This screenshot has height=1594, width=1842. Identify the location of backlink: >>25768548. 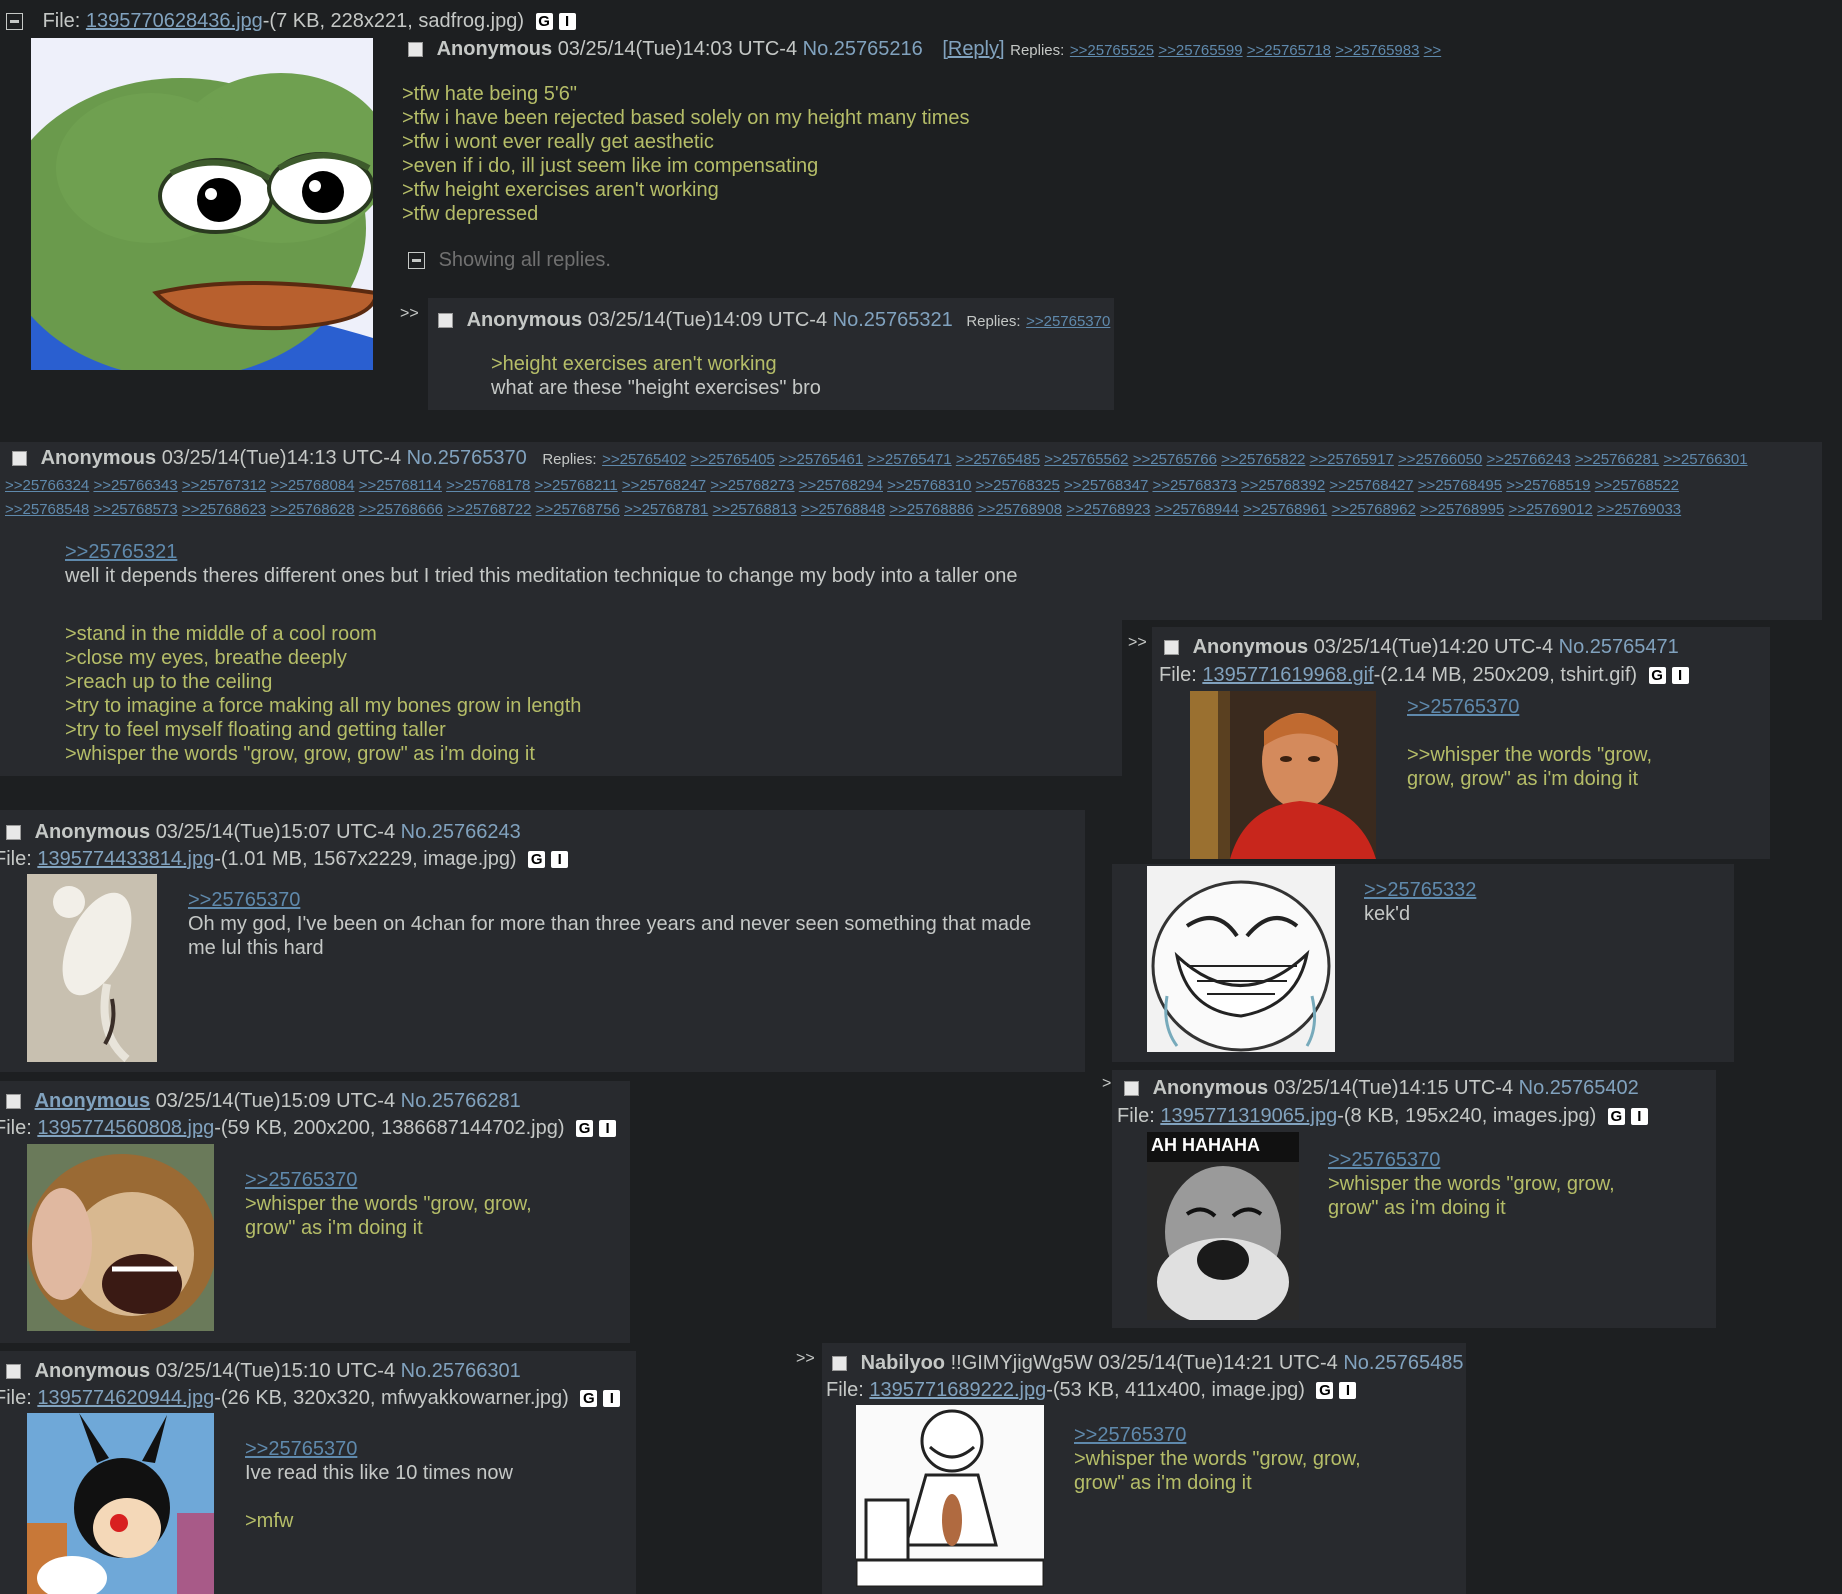
(47, 509).